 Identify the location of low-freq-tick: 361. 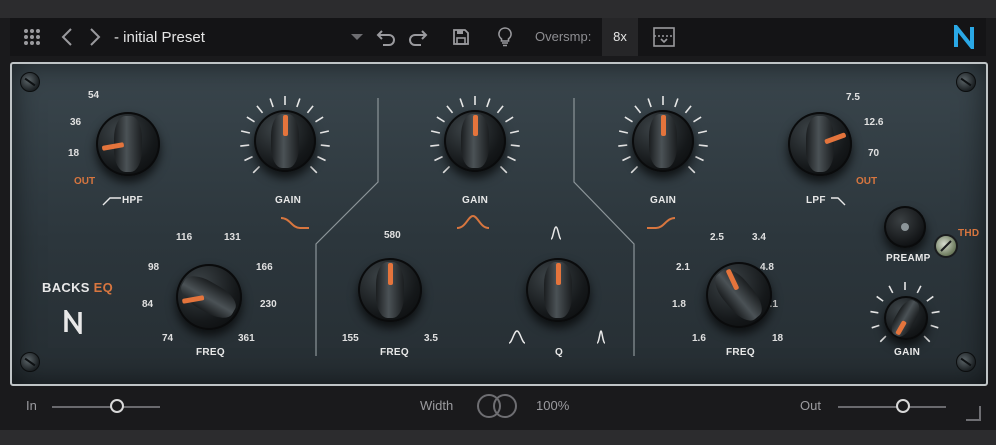
(246, 338).